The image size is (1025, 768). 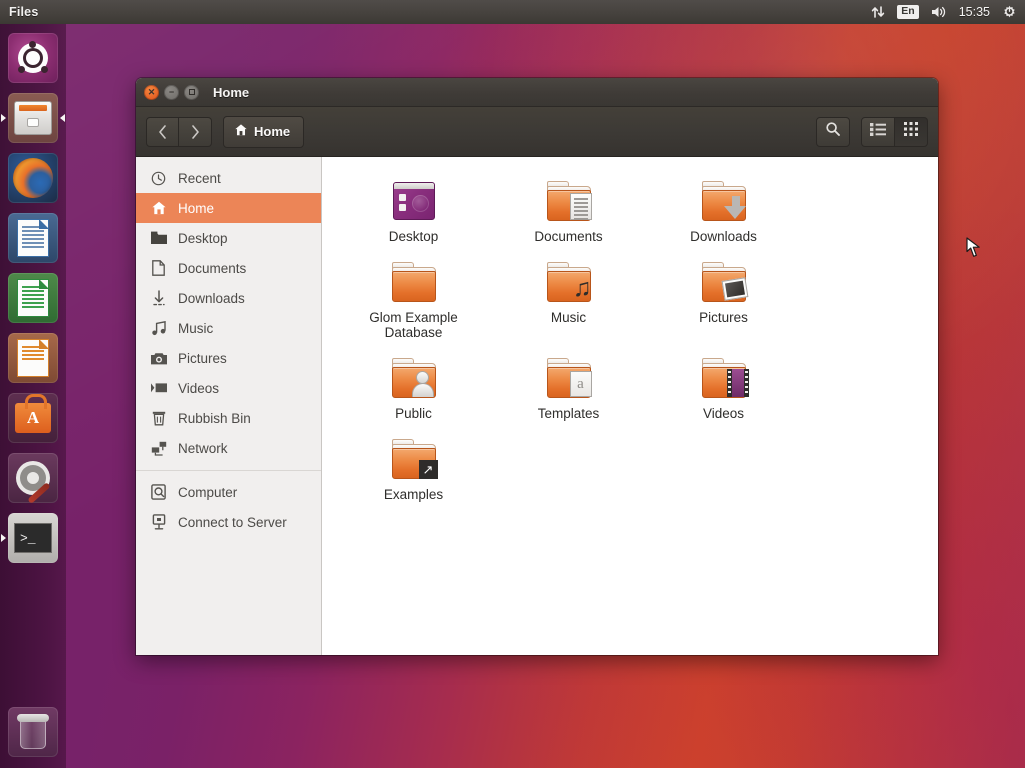 I want to click on window-controls: ✕ −, so click(x=171, y=92).